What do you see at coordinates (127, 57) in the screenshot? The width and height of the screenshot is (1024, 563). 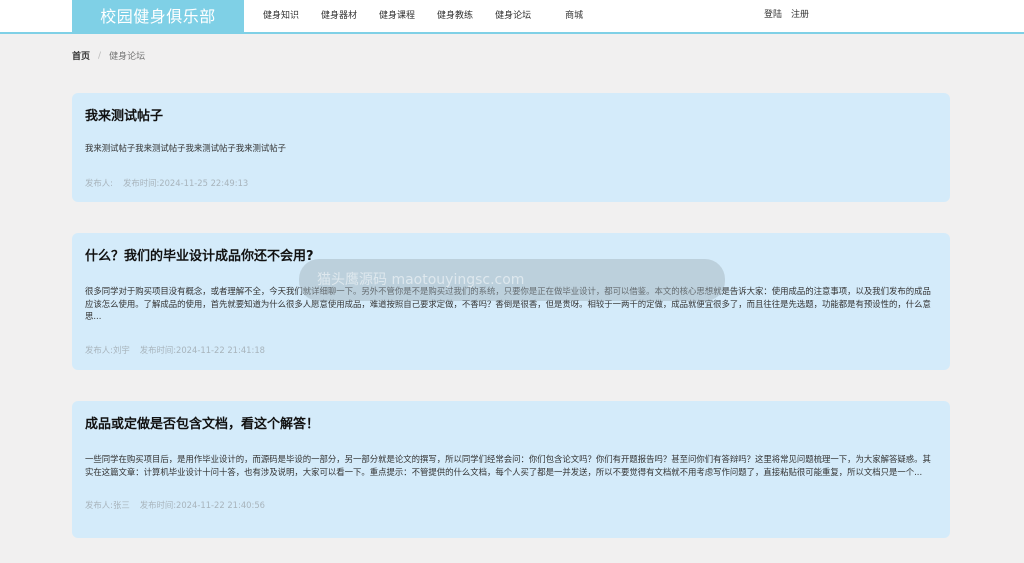 I see `breadcrumb-current: 健身论坛` at bounding box center [127, 57].